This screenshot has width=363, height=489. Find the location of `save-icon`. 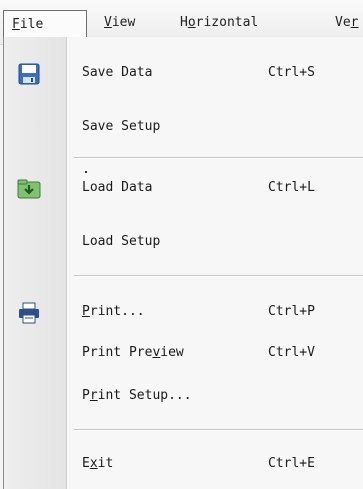

save-icon is located at coordinates (29, 74).